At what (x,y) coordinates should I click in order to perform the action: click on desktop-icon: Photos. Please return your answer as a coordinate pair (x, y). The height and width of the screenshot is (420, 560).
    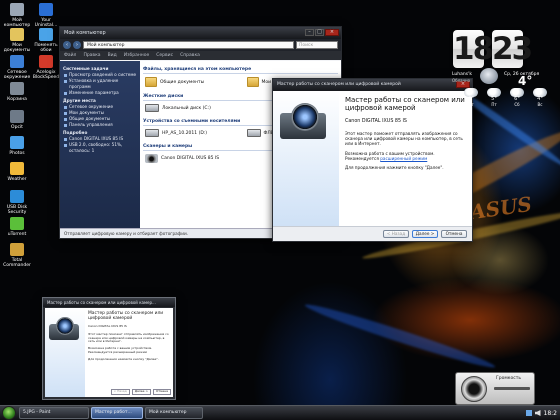
    Looking at the image, I should click on (17, 146).